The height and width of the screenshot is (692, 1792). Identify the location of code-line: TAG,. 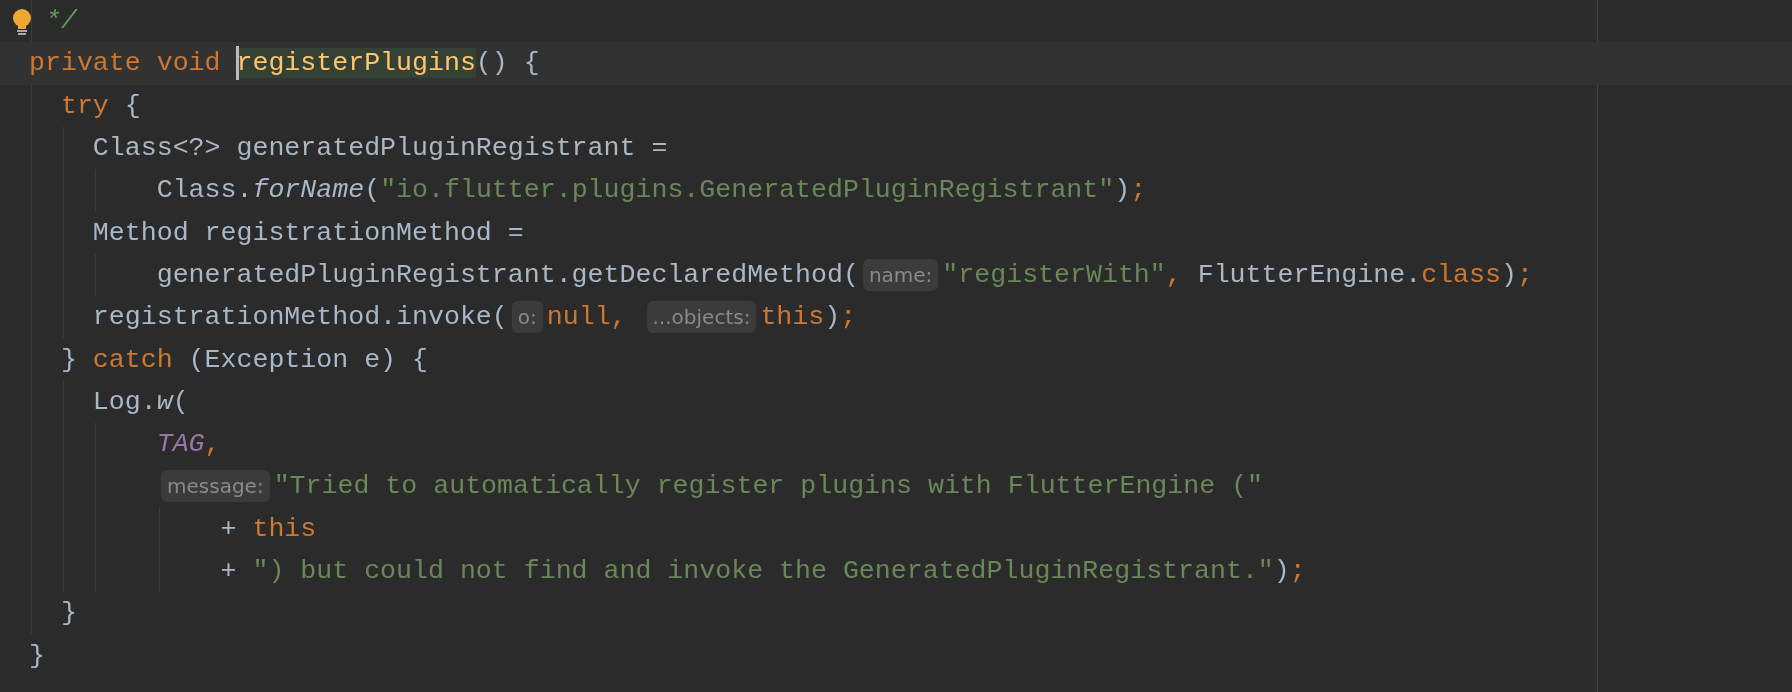
(188, 445).